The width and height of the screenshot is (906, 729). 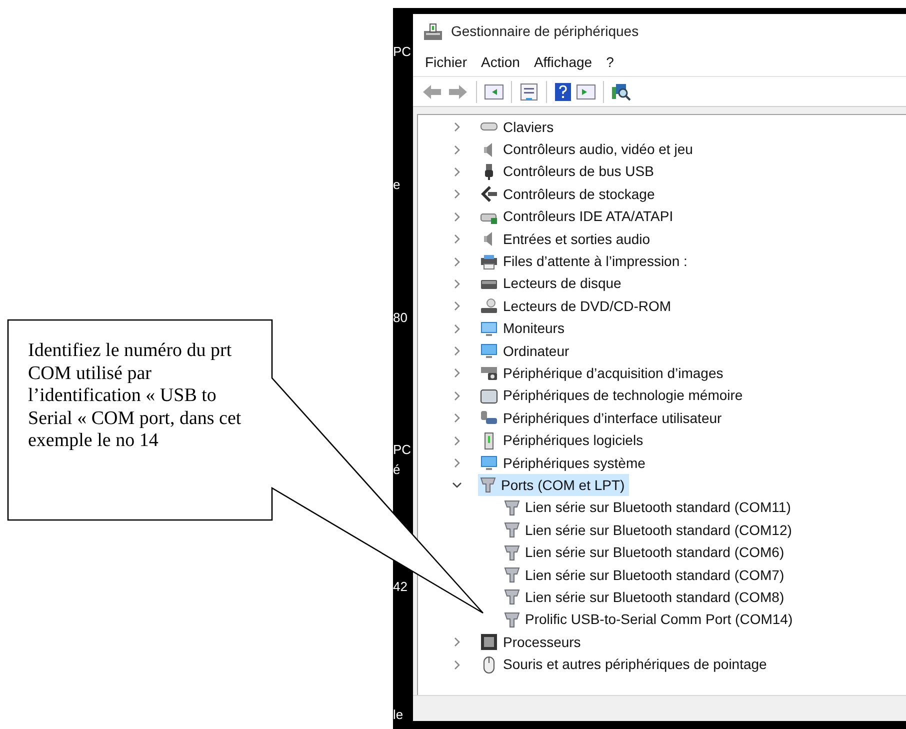 I want to click on properties-sheet-icon, so click(x=529, y=91).